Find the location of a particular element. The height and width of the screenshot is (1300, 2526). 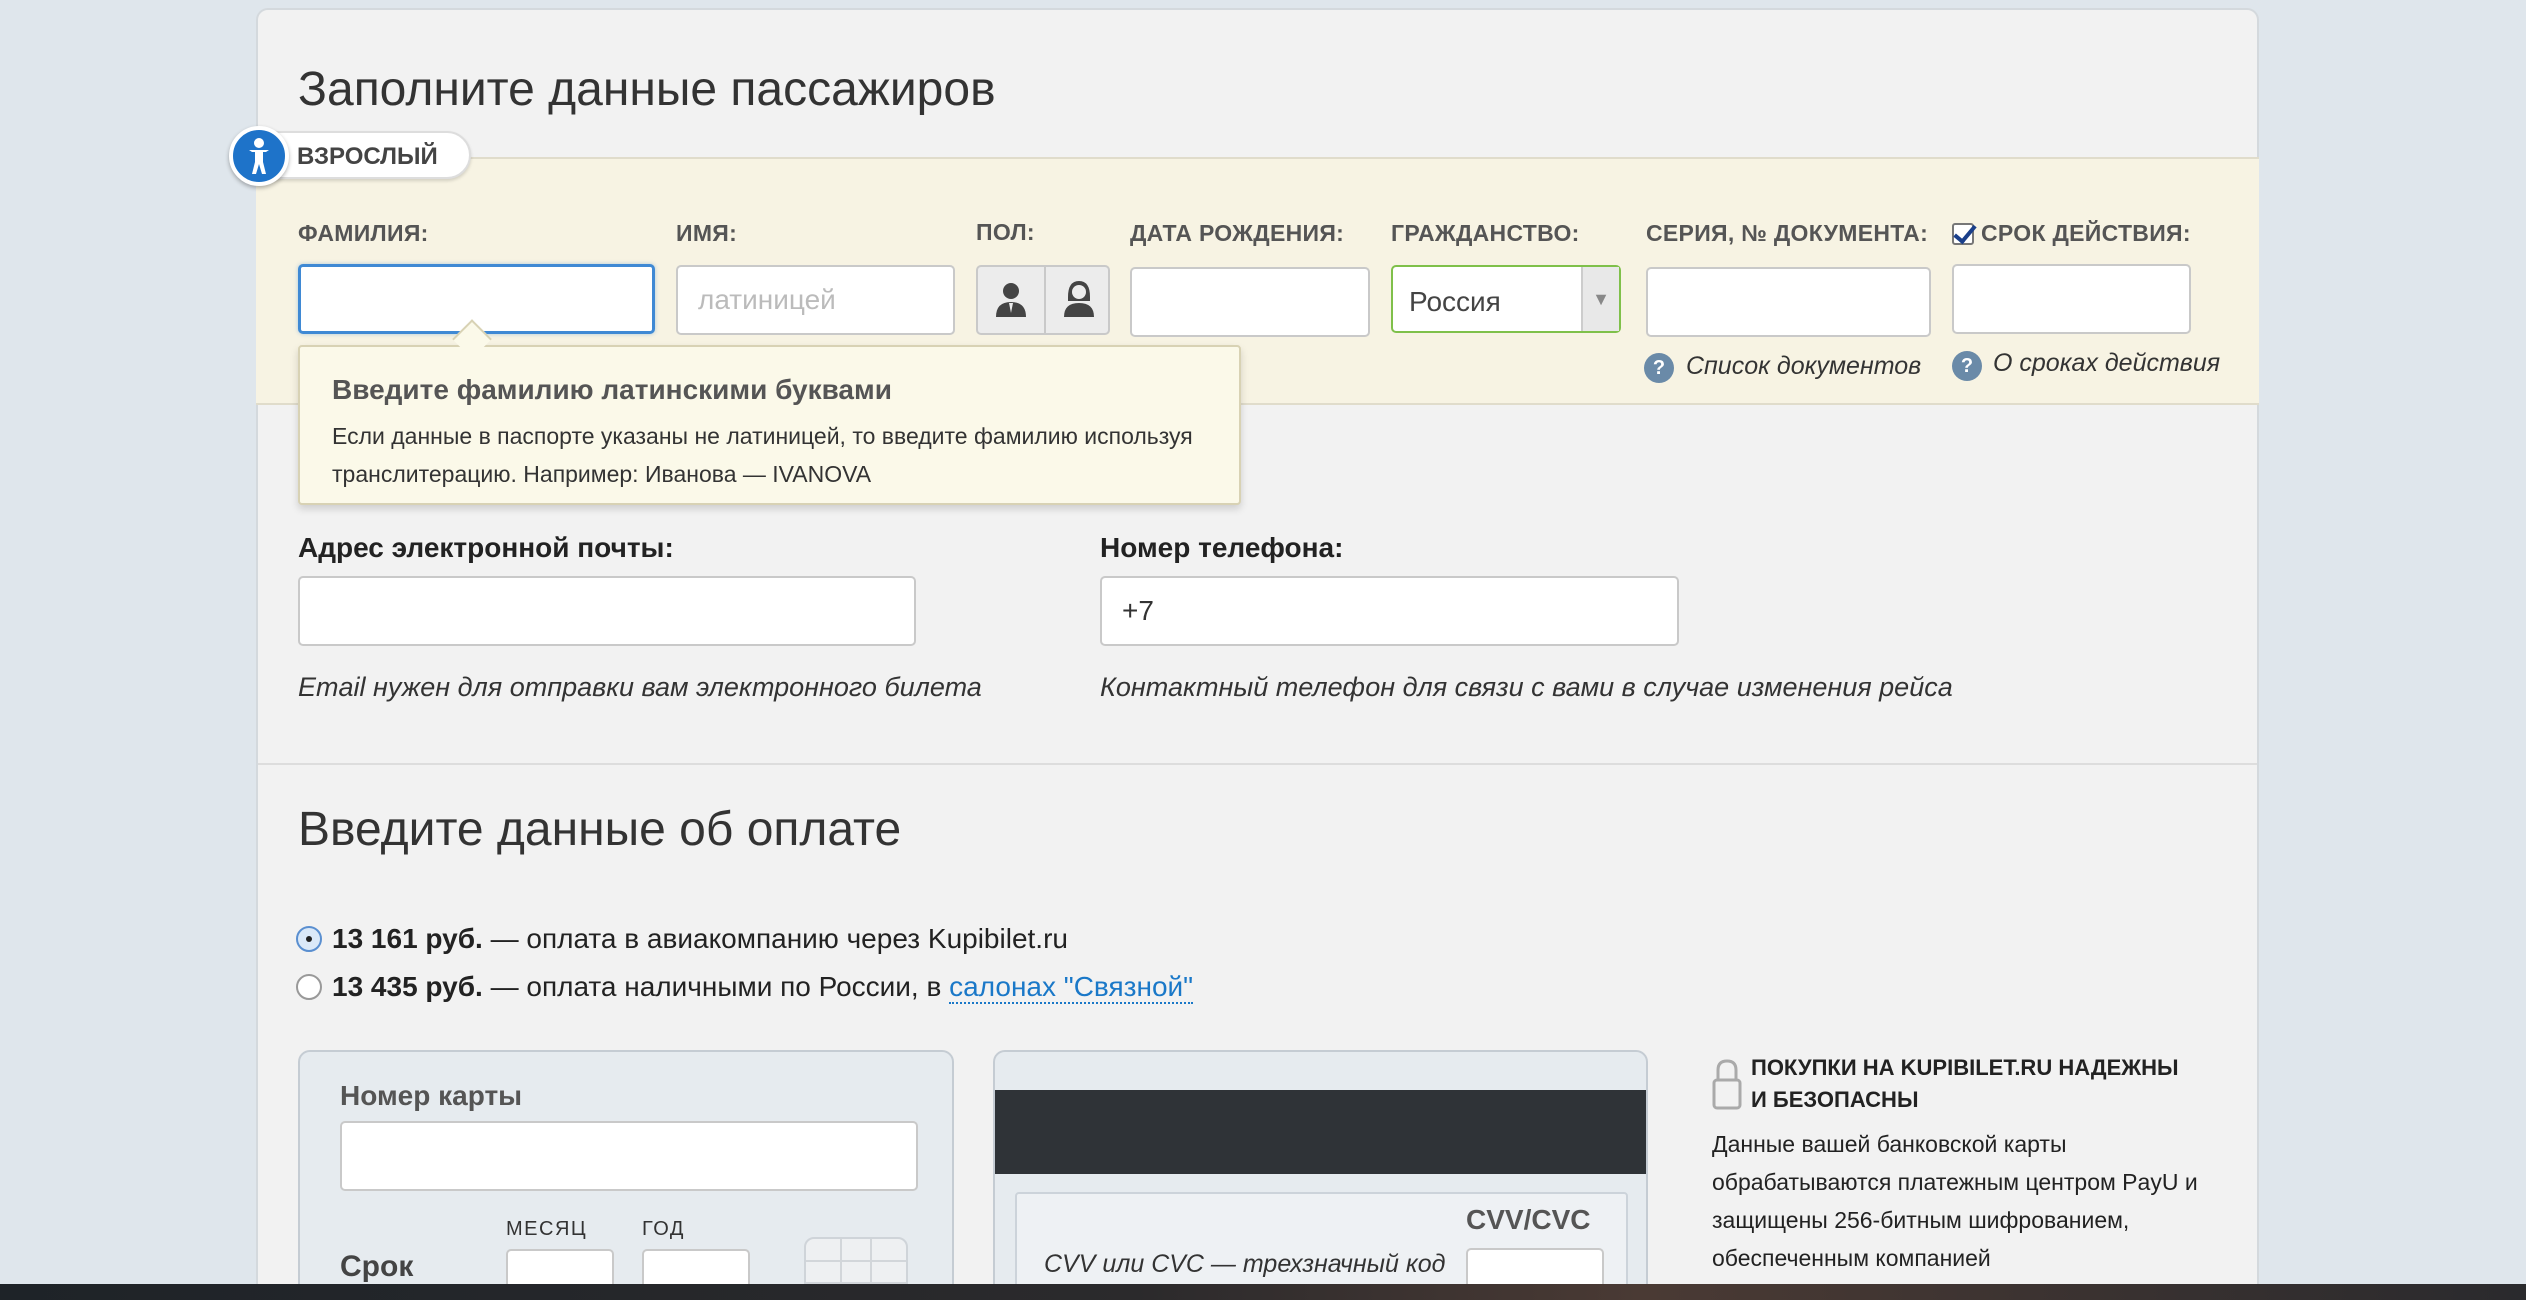

name-input is located at coordinates (815, 300).